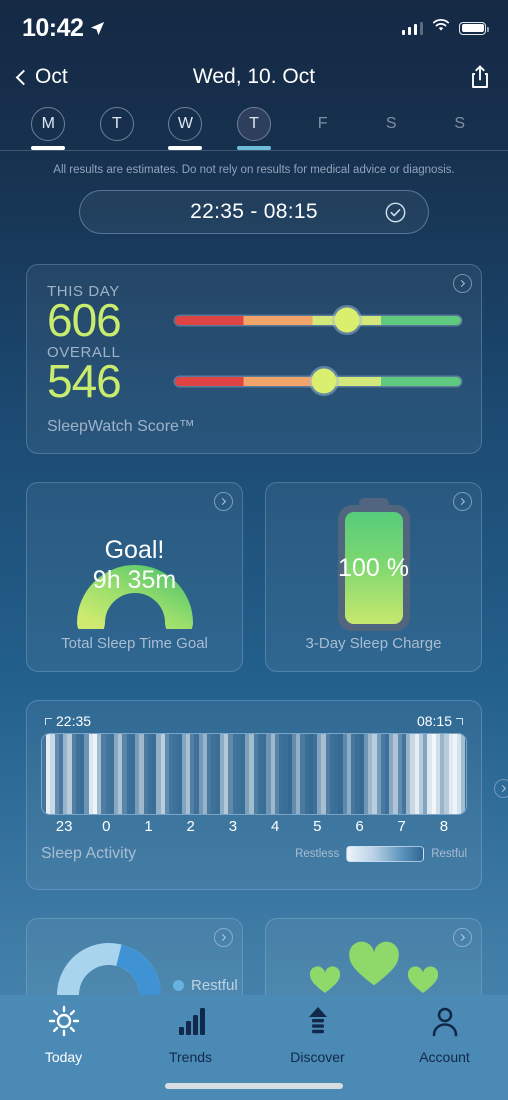 This screenshot has width=508, height=1100. What do you see at coordinates (23, 77) in the screenshot?
I see `chevron-left-icon` at bounding box center [23, 77].